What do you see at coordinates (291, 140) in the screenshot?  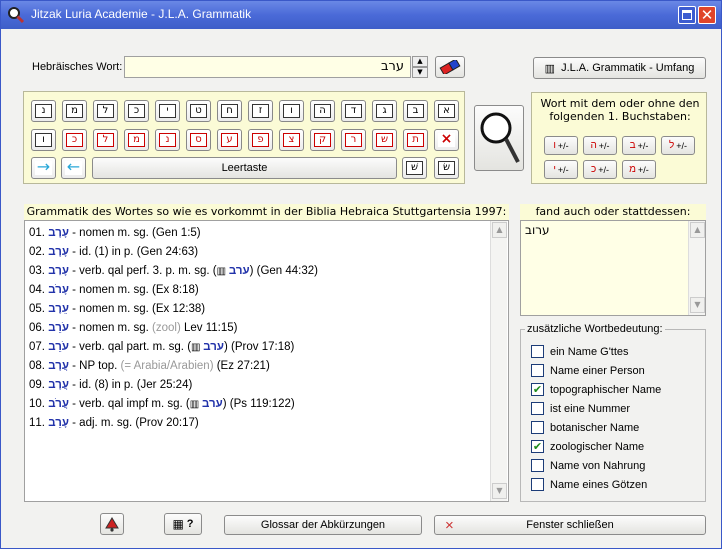 I see `key-letter: צ` at bounding box center [291, 140].